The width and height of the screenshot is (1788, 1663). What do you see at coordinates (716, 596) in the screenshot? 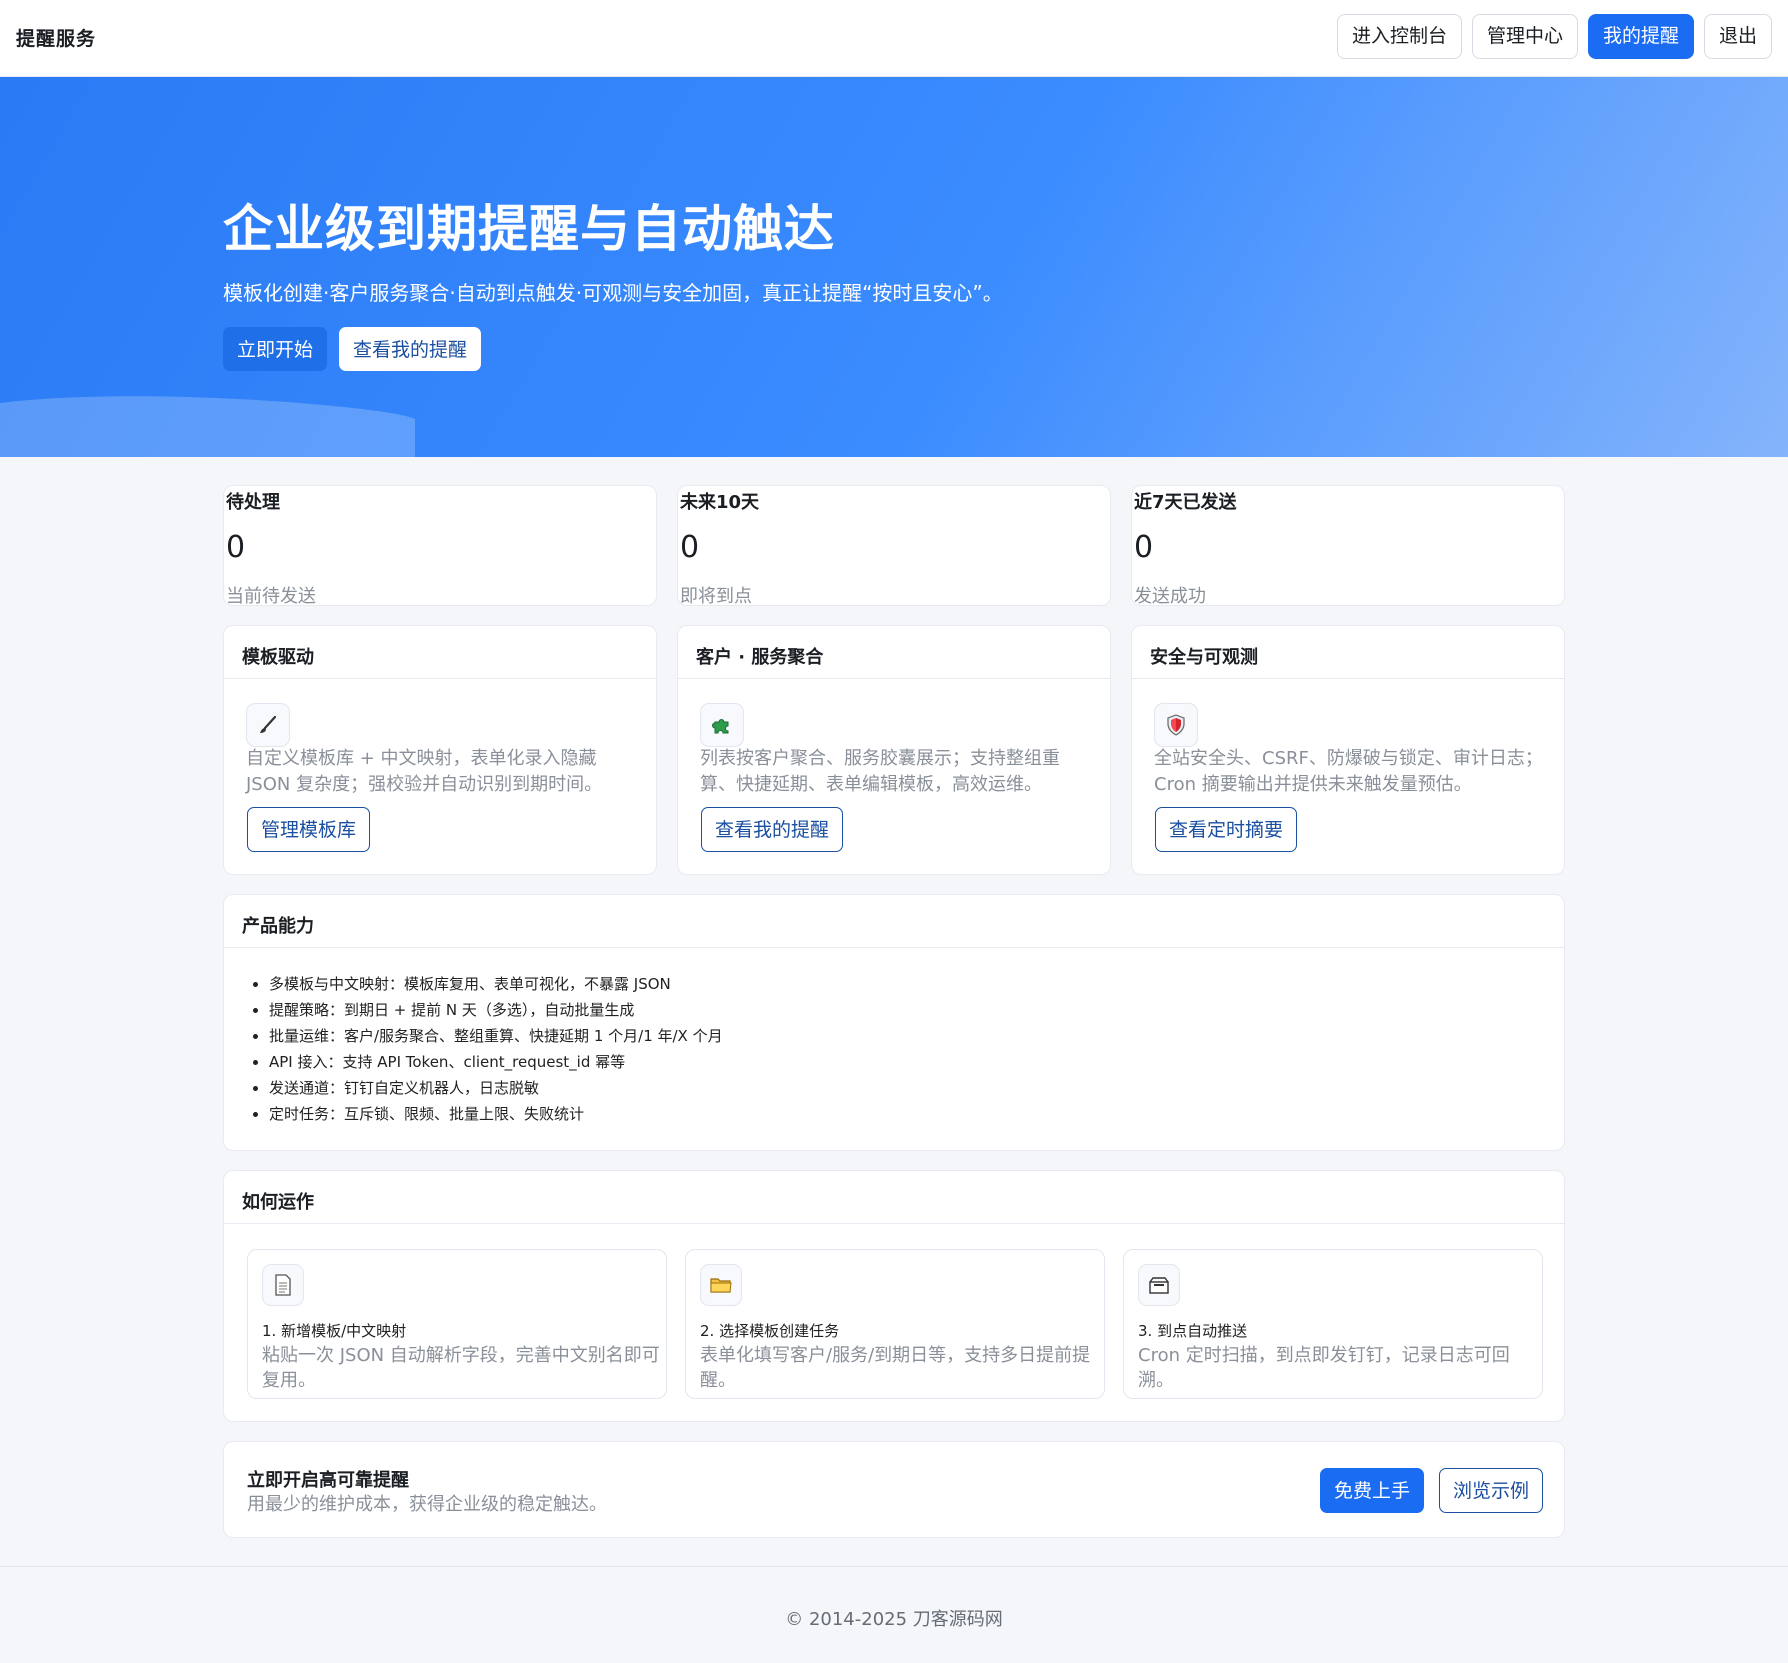
I see `stat-subtitle: 即将到点` at bounding box center [716, 596].